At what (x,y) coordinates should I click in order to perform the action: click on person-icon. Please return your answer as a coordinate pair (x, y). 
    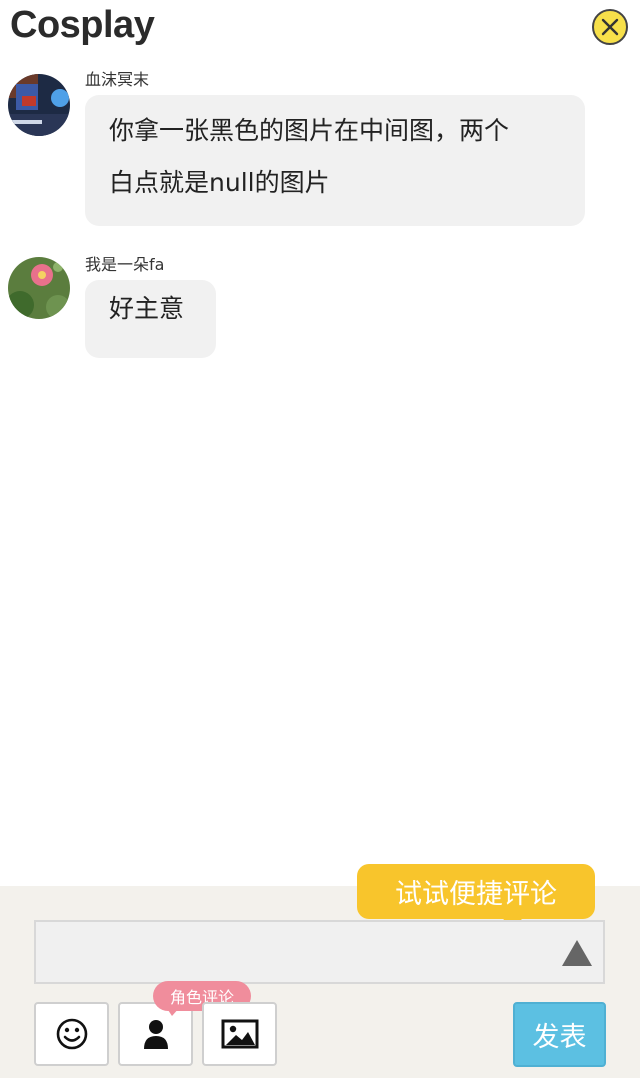
    Looking at the image, I should click on (155, 1034).